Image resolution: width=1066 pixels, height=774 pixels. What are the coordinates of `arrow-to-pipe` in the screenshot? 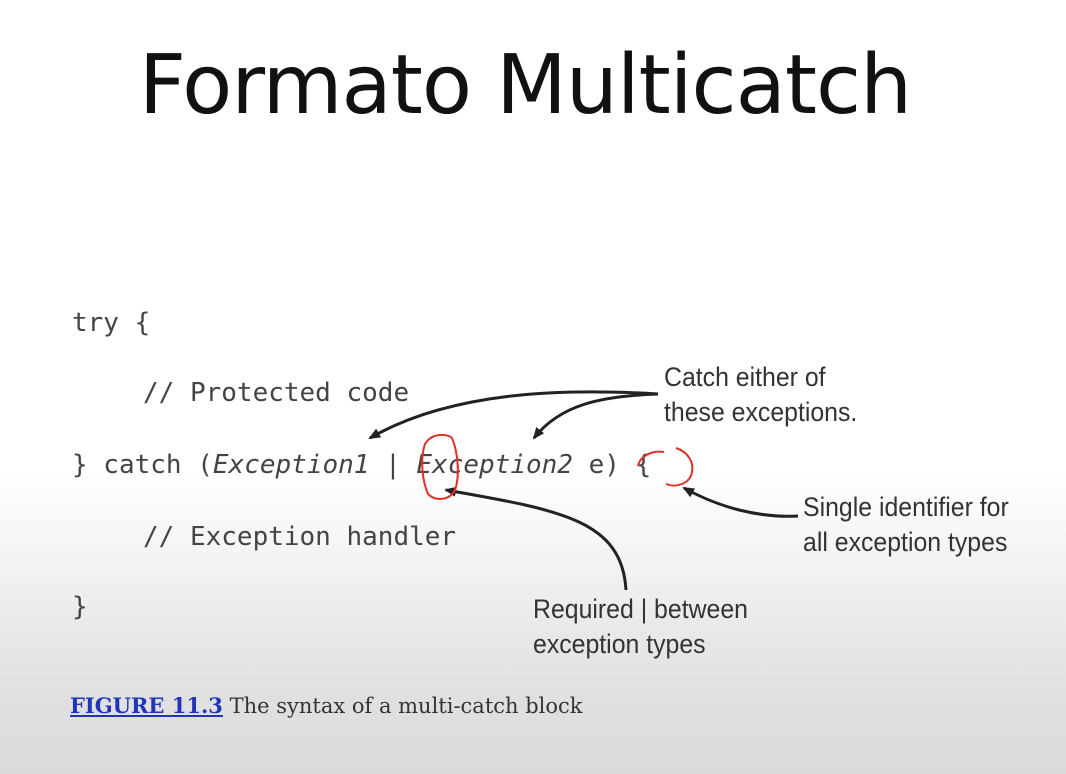 It's located at (536, 538).